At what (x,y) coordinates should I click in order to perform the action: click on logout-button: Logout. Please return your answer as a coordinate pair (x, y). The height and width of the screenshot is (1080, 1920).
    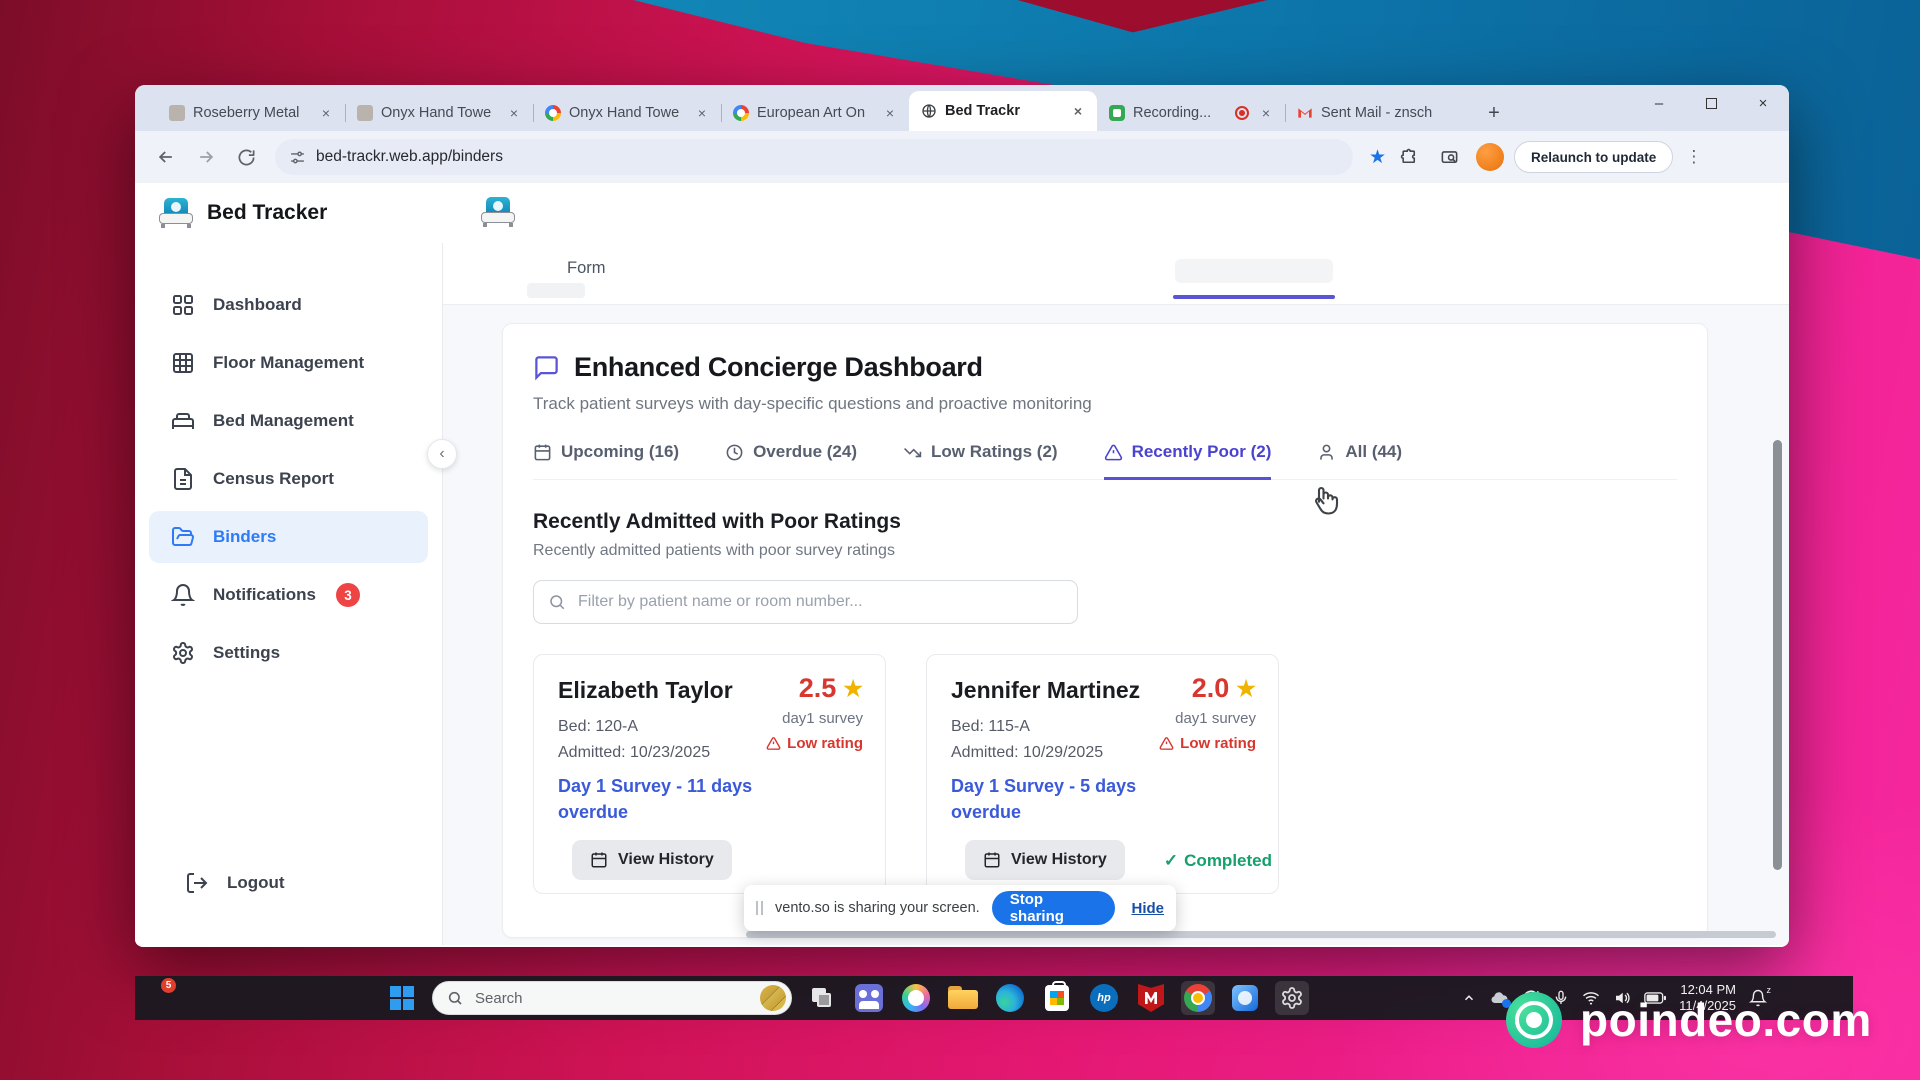
    Looking at the image, I should click on (303, 883).